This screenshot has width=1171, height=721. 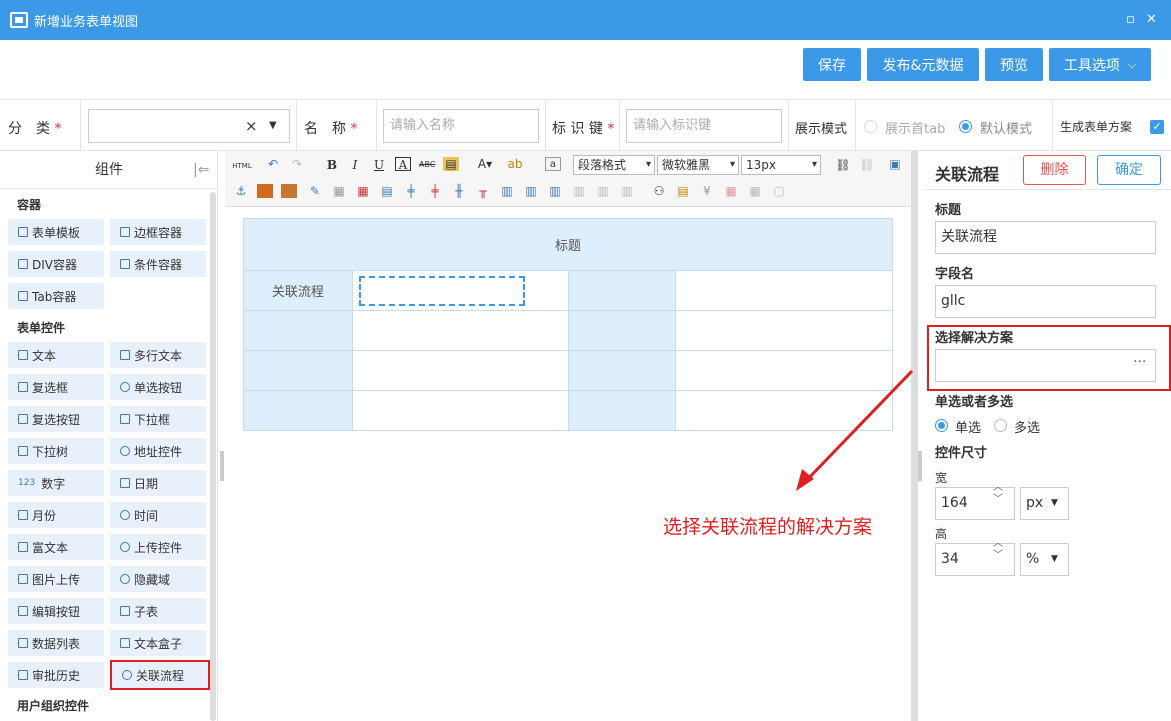 I want to click on comp-related-process: 关联流程, so click(x=160, y=675).